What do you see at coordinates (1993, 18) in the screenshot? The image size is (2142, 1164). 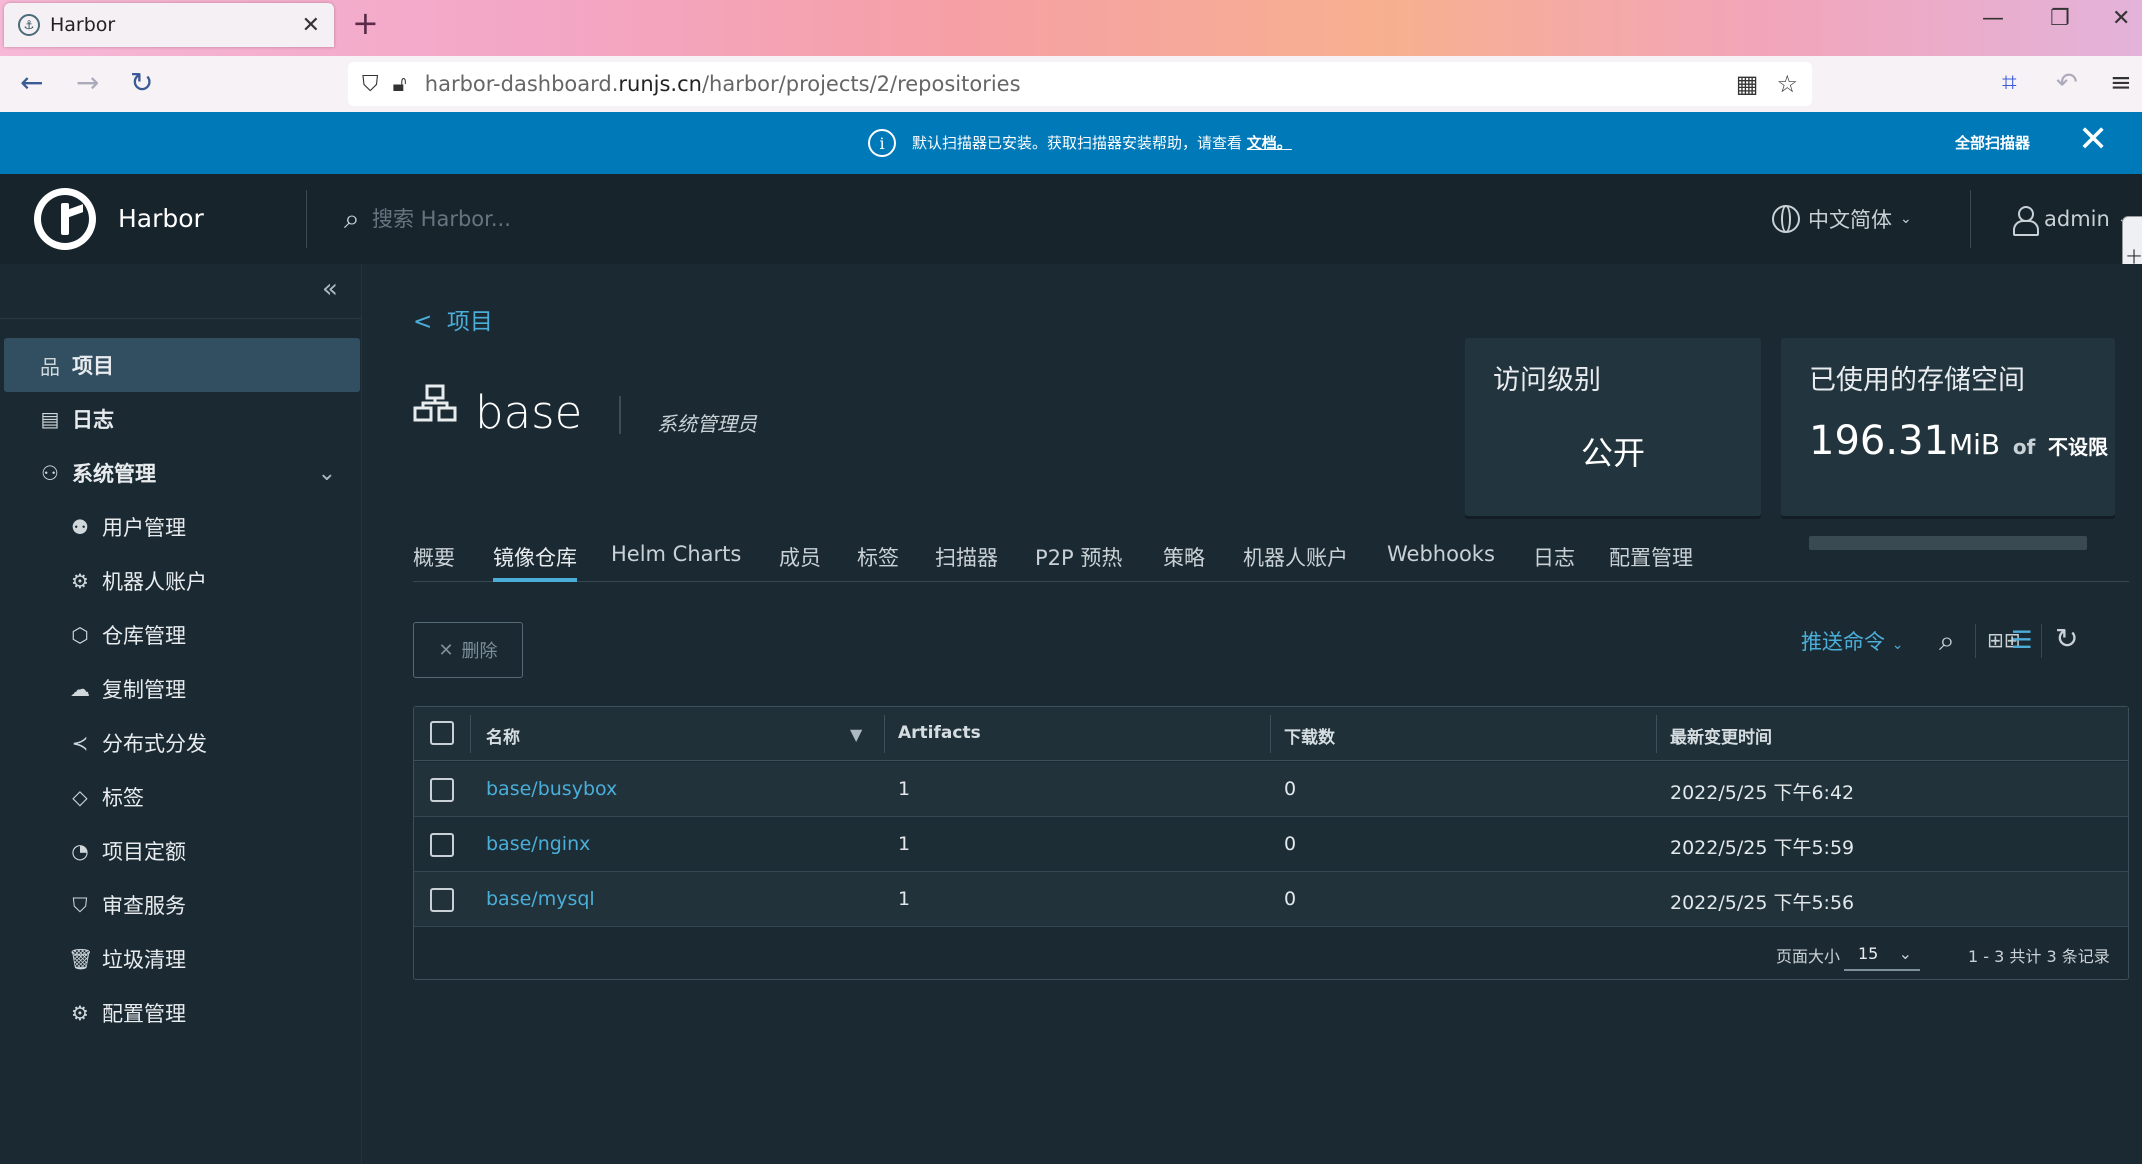 I see `minimize-icon: —` at bounding box center [1993, 18].